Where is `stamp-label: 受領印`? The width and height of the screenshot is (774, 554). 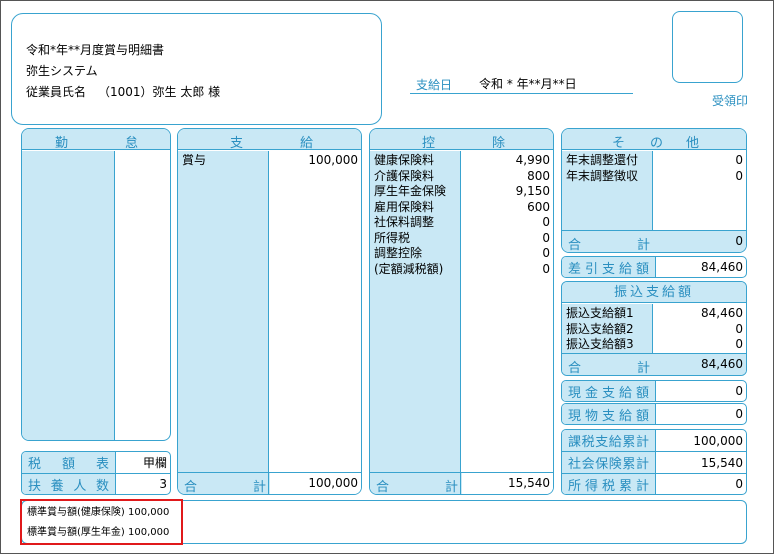 stamp-label: 受領印 is located at coordinates (730, 101).